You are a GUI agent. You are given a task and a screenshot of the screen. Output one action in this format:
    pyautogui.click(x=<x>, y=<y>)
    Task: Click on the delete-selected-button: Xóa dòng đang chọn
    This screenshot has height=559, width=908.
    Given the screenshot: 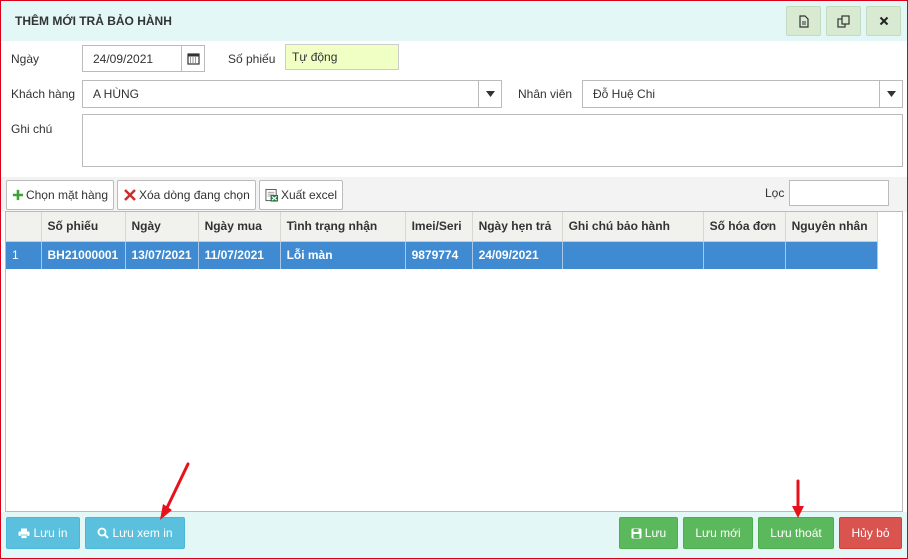 What is the action you would take?
    pyautogui.click(x=186, y=195)
    